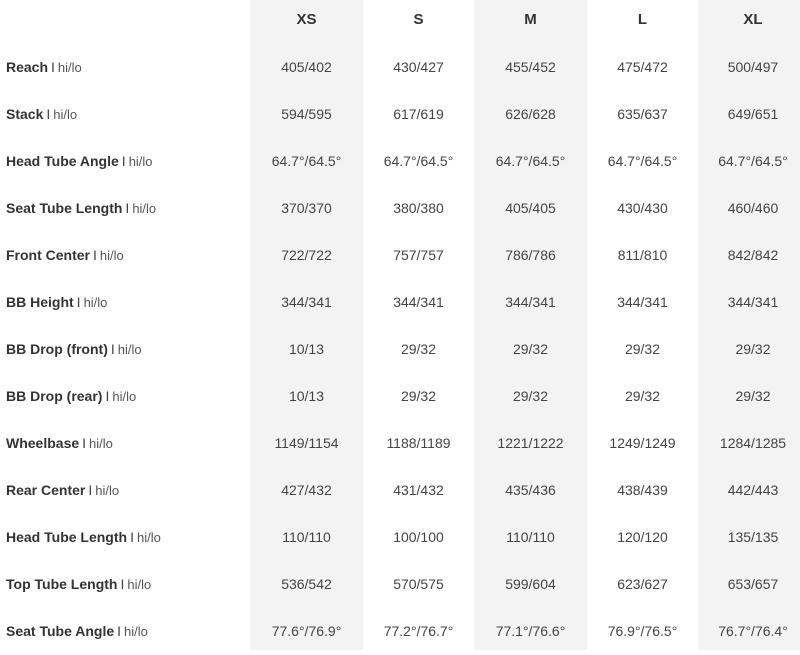  What do you see at coordinates (642, 584) in the screenshot?
I see `table-cell: 623/627` at bounding box center [642, 584].